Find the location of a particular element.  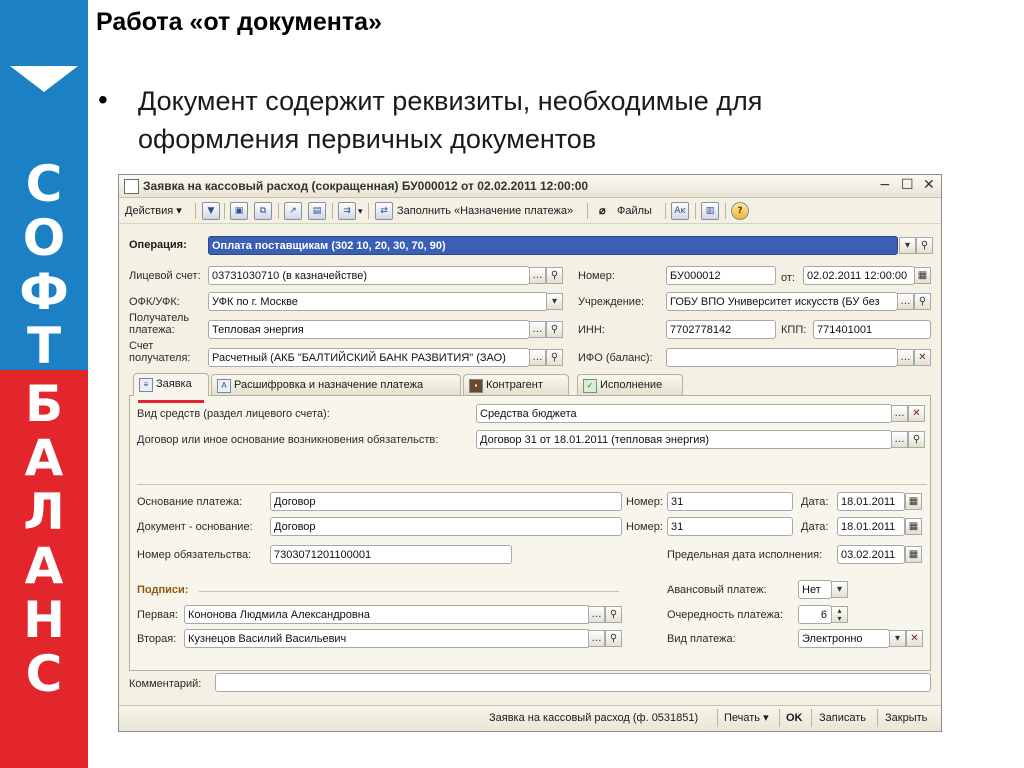

save-icon: ▣ is located at coordinates (239, 211).